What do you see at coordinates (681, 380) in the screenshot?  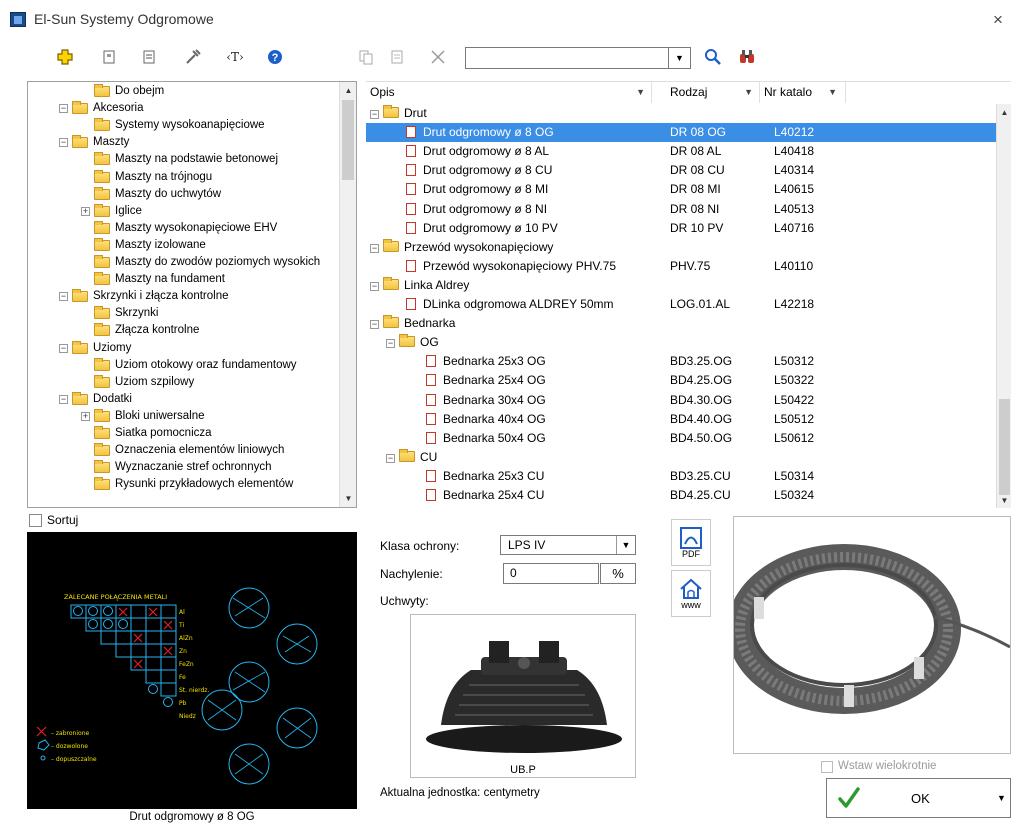 I see `list-item: Bednarka 25x4 OG BD4.25.OG L50322` at bounding box center [681, 380].